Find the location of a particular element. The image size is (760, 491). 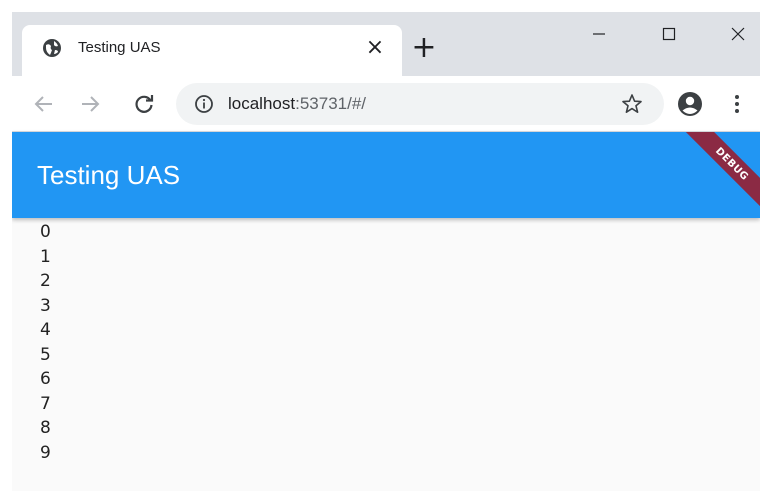

forward-arrow-icon is located at coordinates (90, 104).